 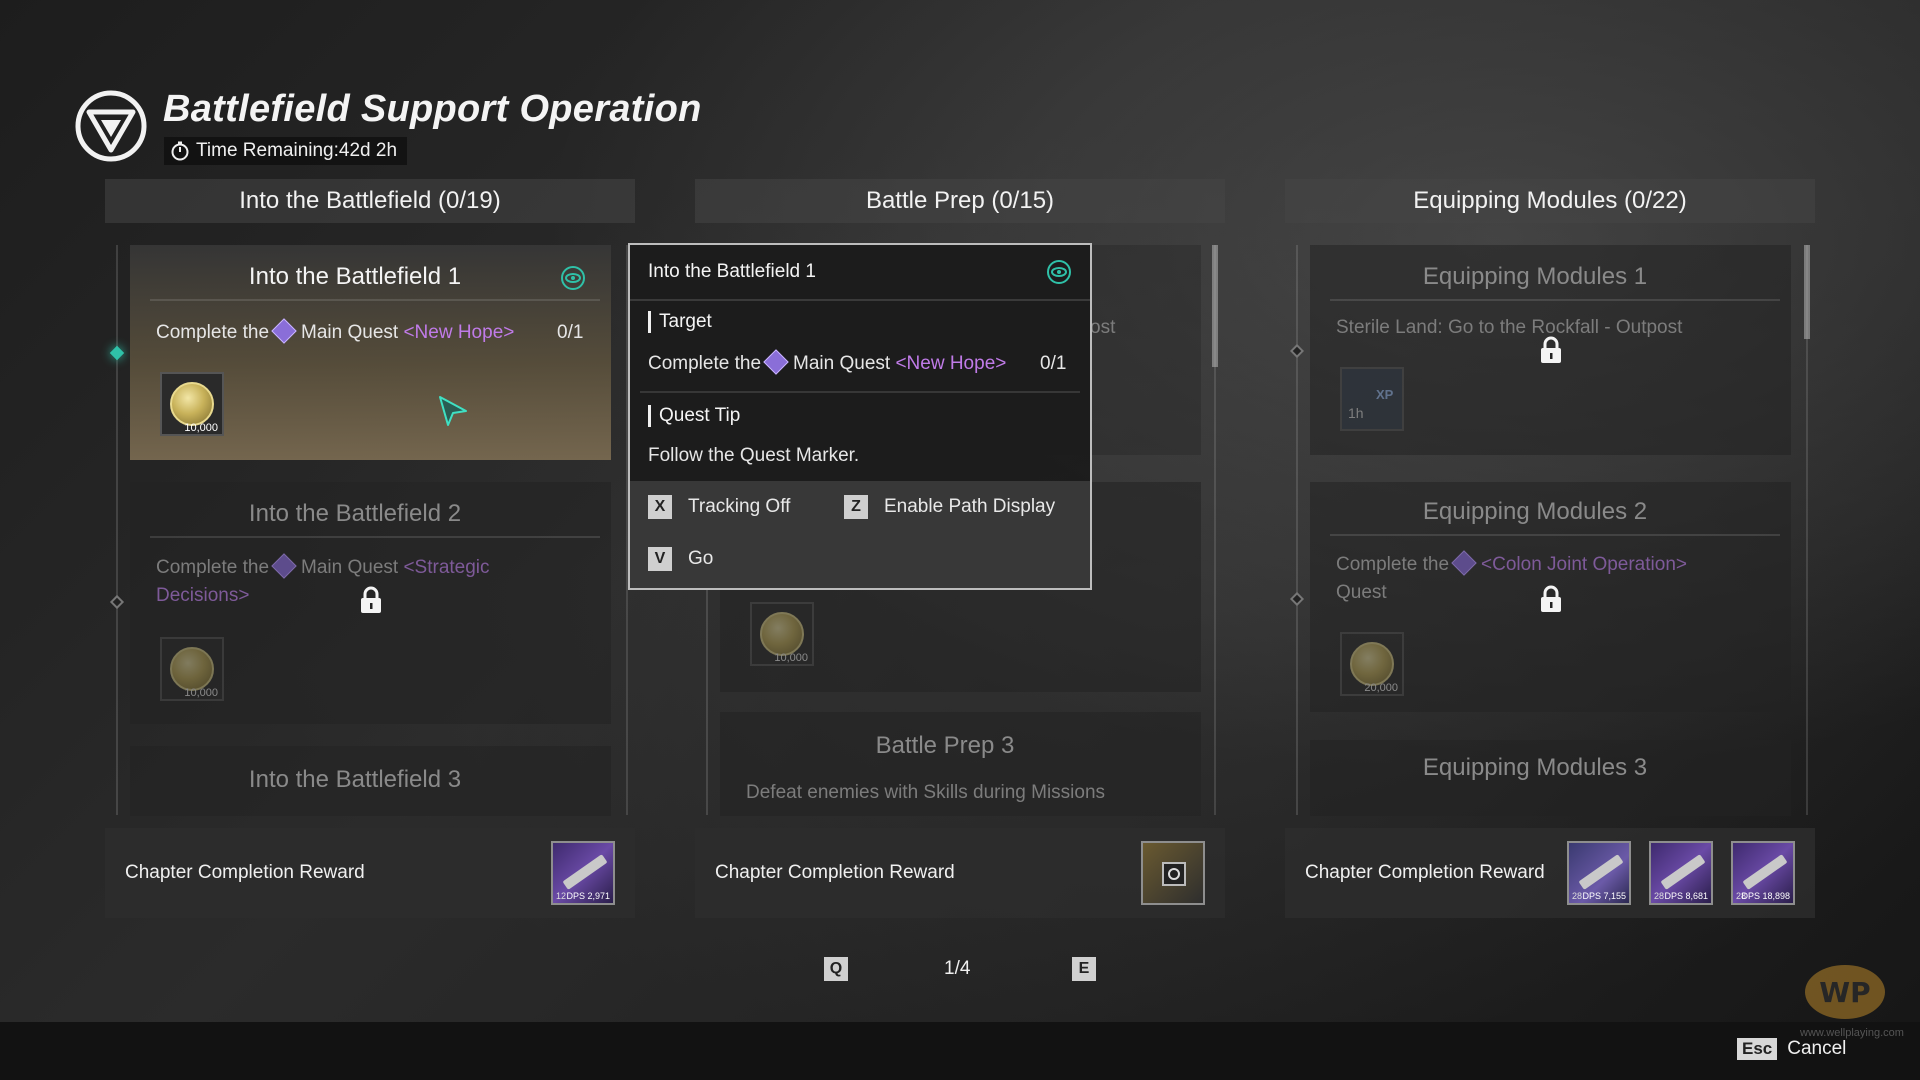 What do you see at coordinates (1852, 1033) in the screenshot?
I see `watermark-site: www.wellplaying.com` at bounding box center [1852, 1033].